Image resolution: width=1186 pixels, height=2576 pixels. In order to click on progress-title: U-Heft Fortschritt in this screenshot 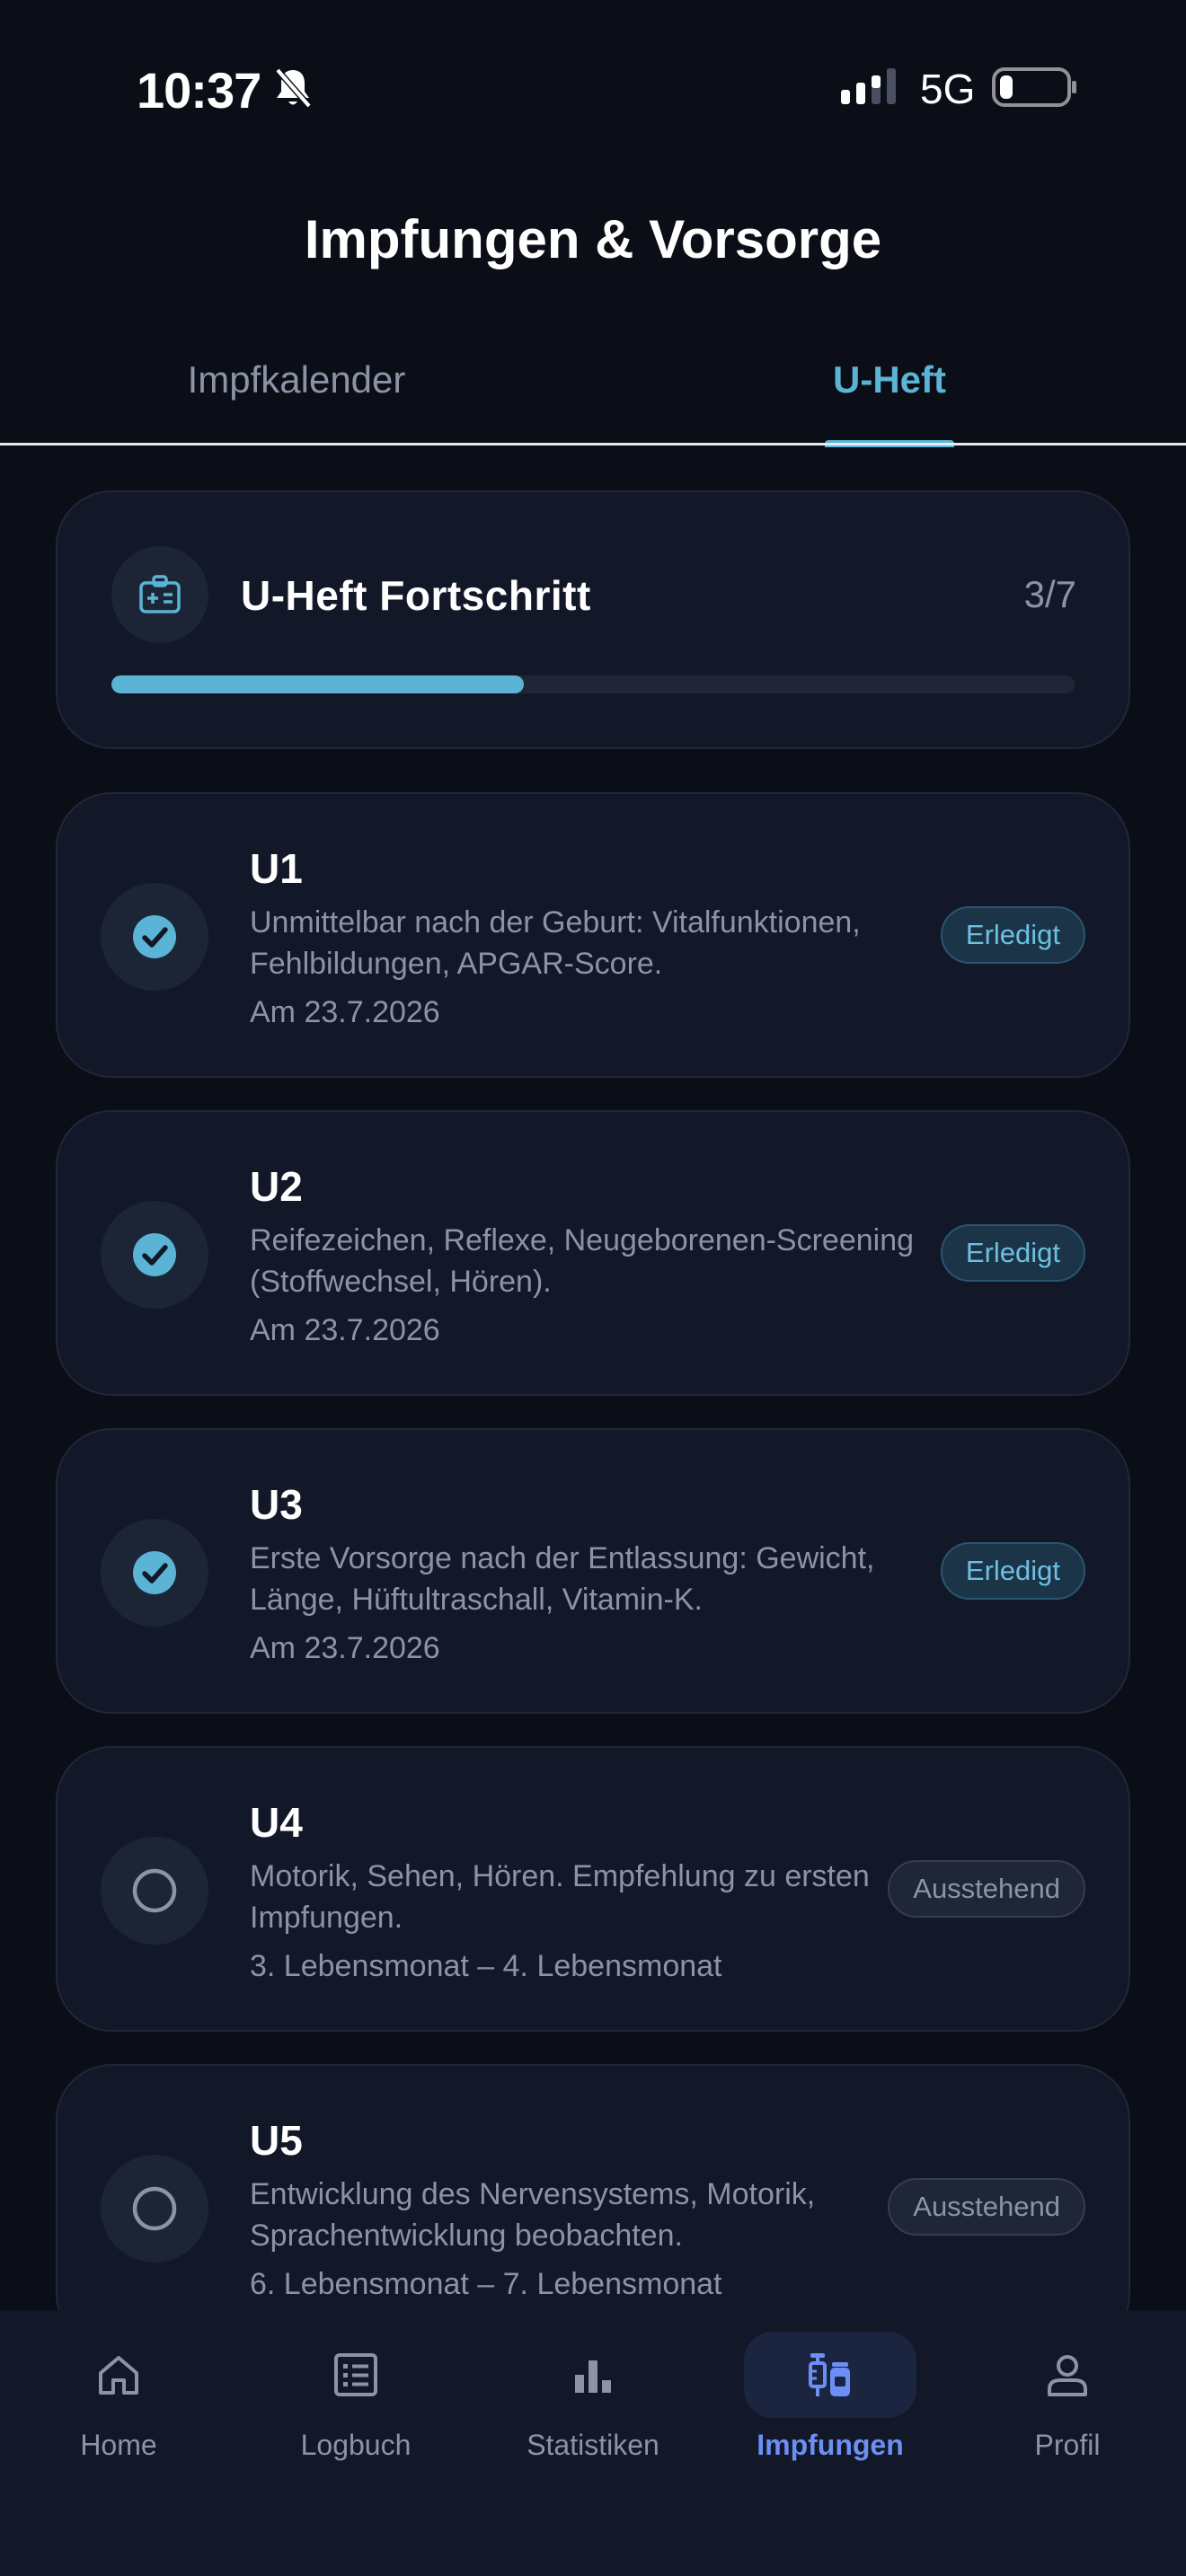, I will do `click(416, 595)`.